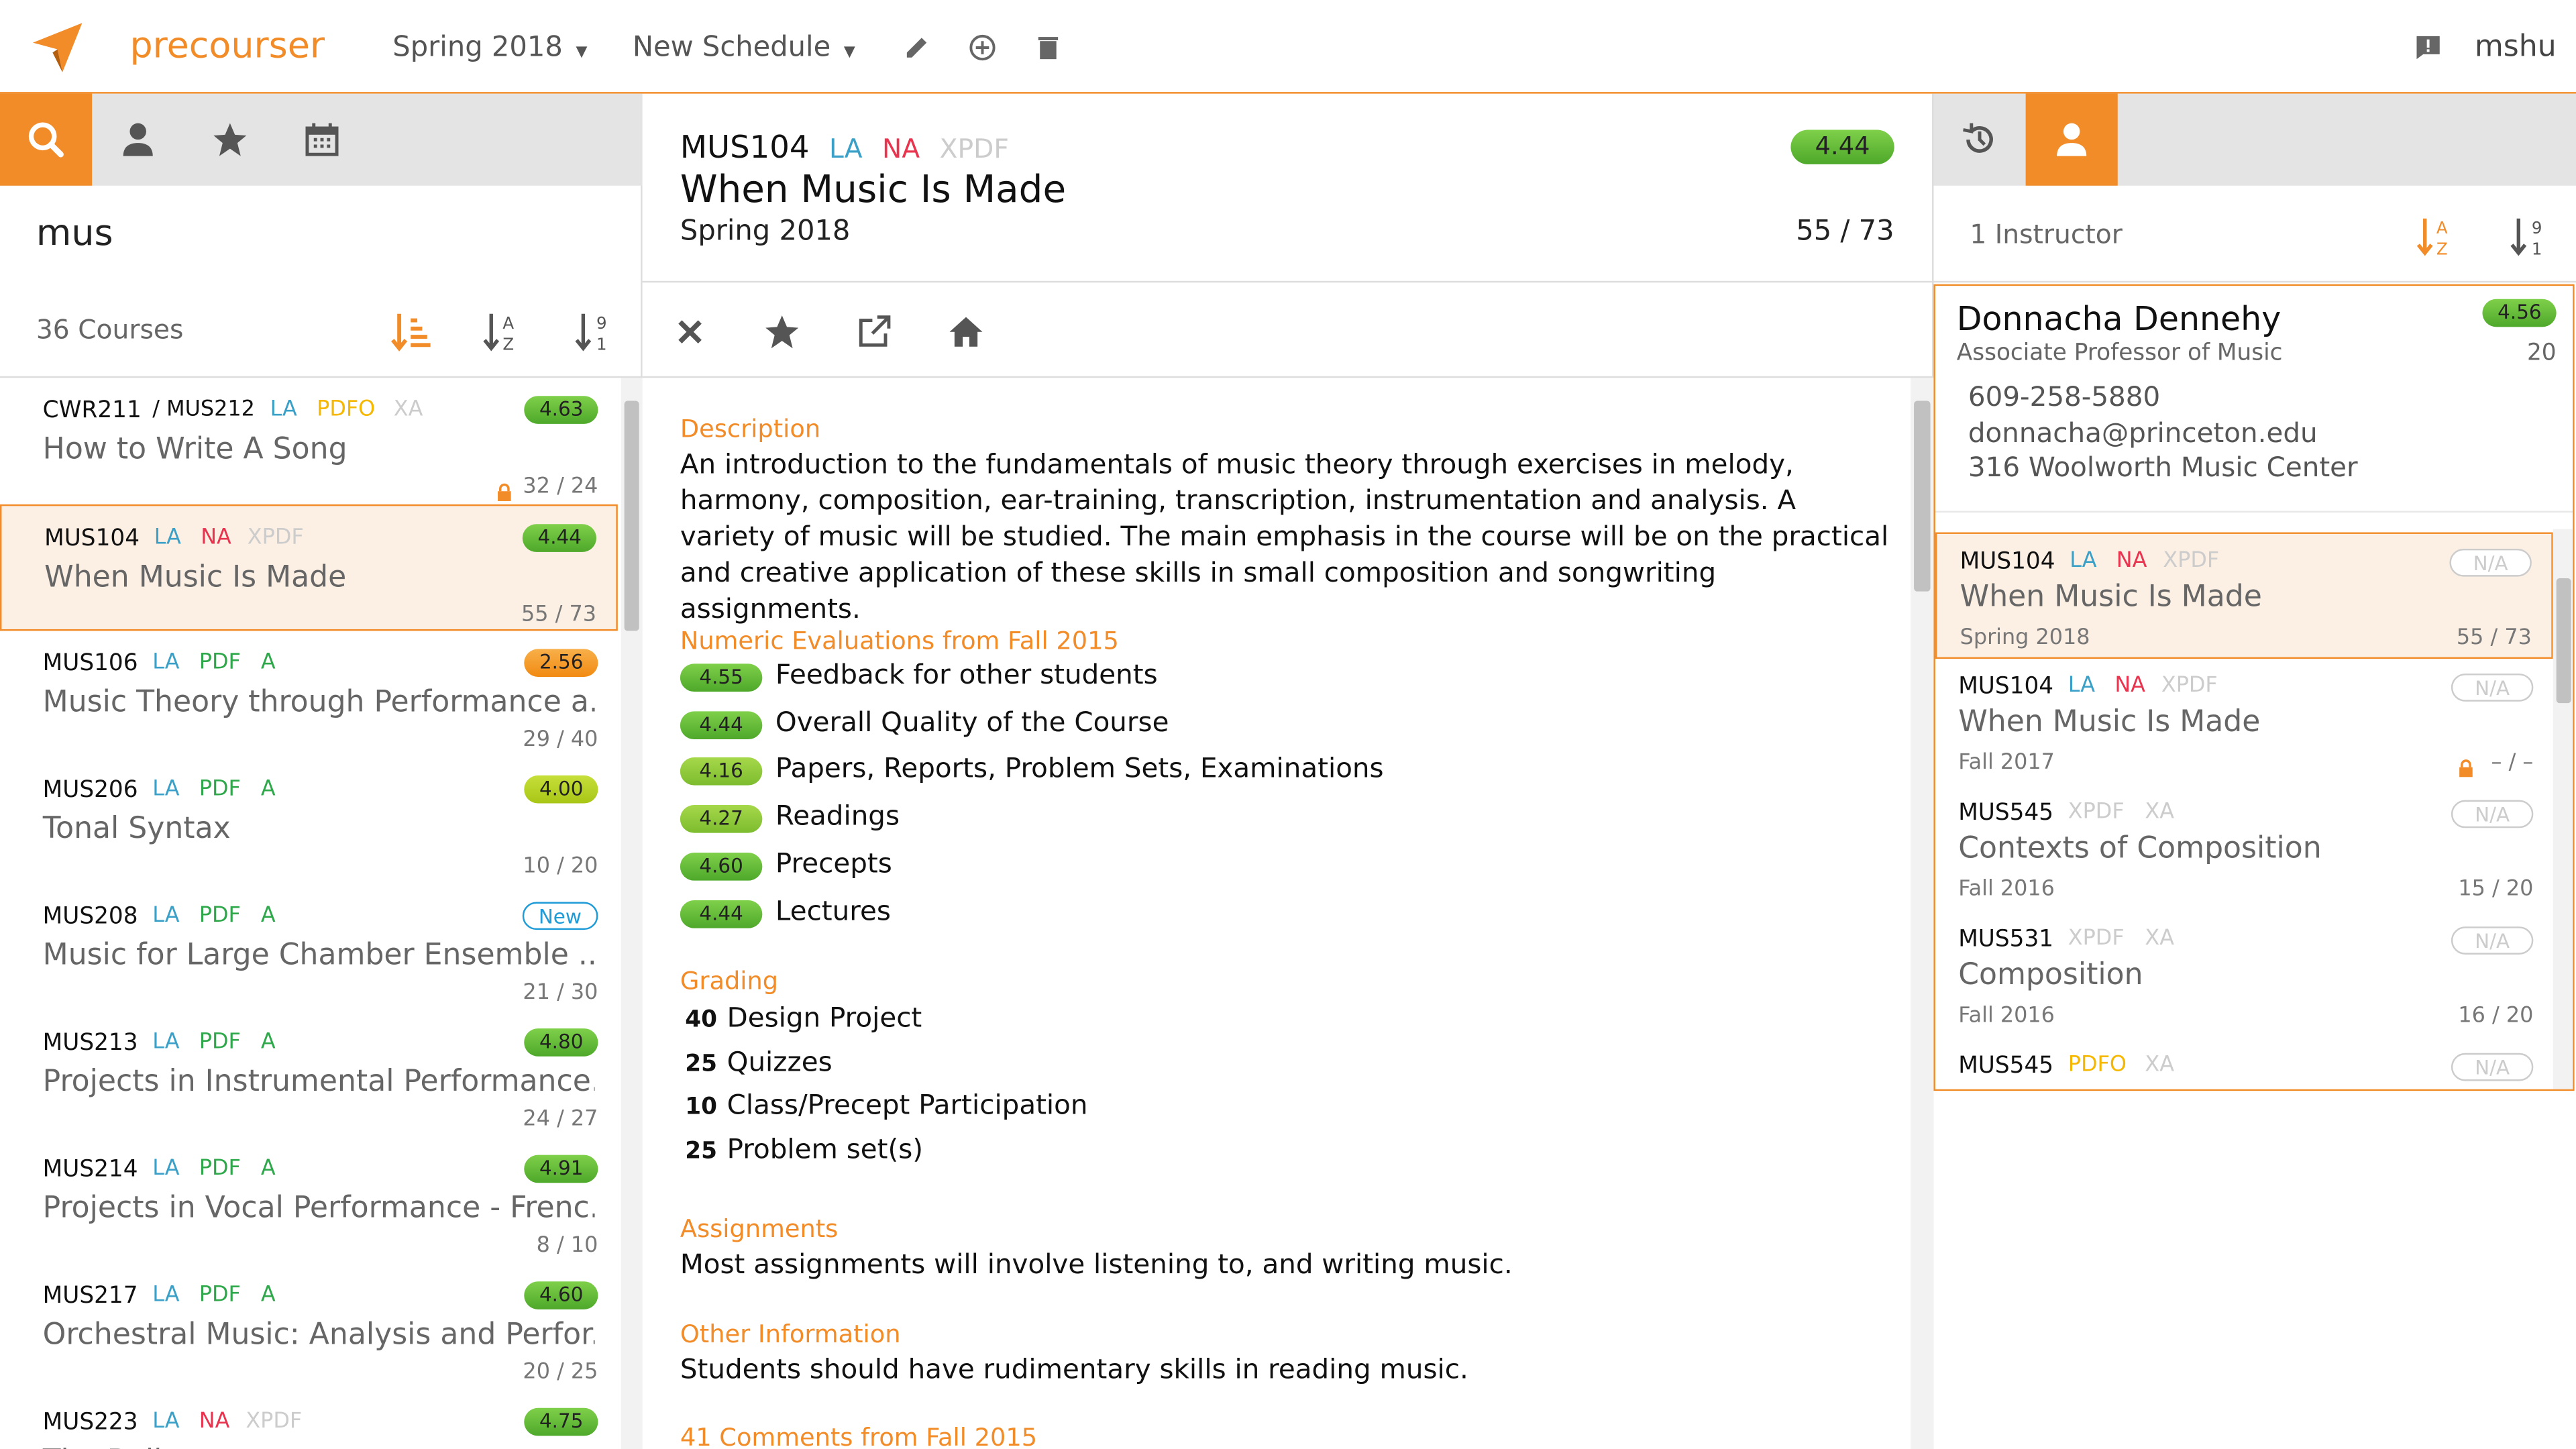 This screenshot has height=1449, width=2576. Describe the element at coordinates (917, 47) in the screenshot. I see `edit-icon` at that location.